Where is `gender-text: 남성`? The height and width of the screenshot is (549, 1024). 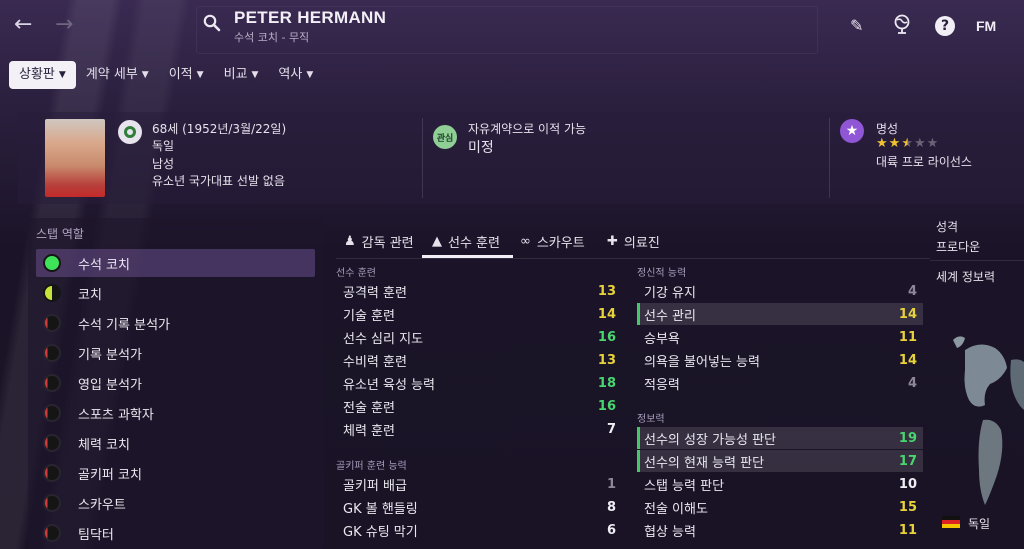 gender-text: 남성 is located at coordinates (163, 164).